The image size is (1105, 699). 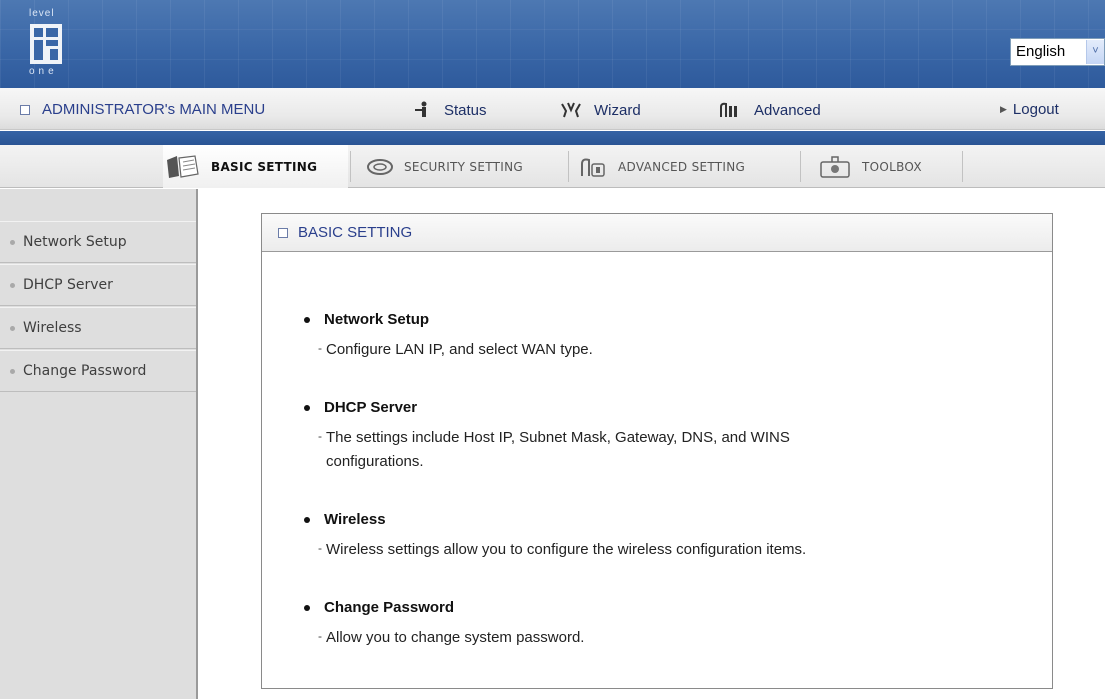 I want to click on entry-desc-line1: Allow you to change system password., so click(x=455, y=637).